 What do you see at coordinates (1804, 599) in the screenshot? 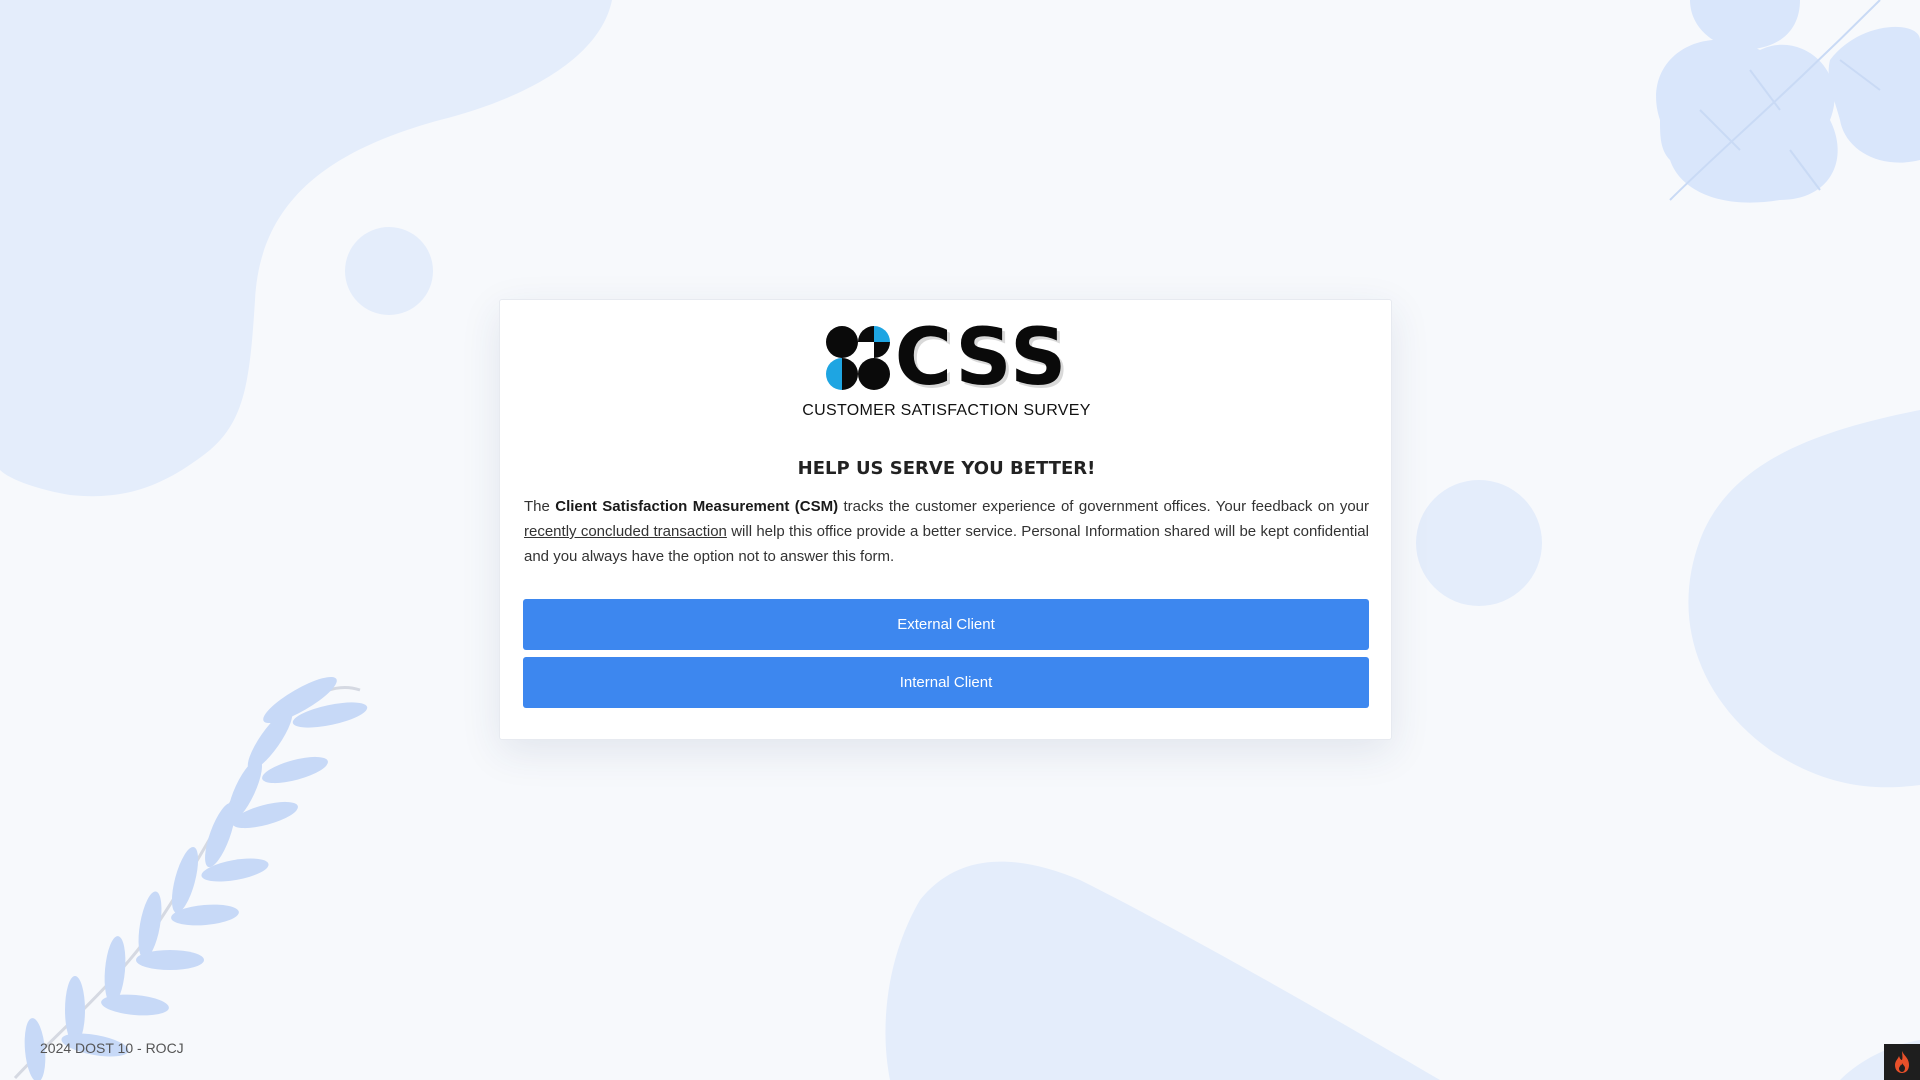
I see `right-blob` at bounding box center [1804, 599].